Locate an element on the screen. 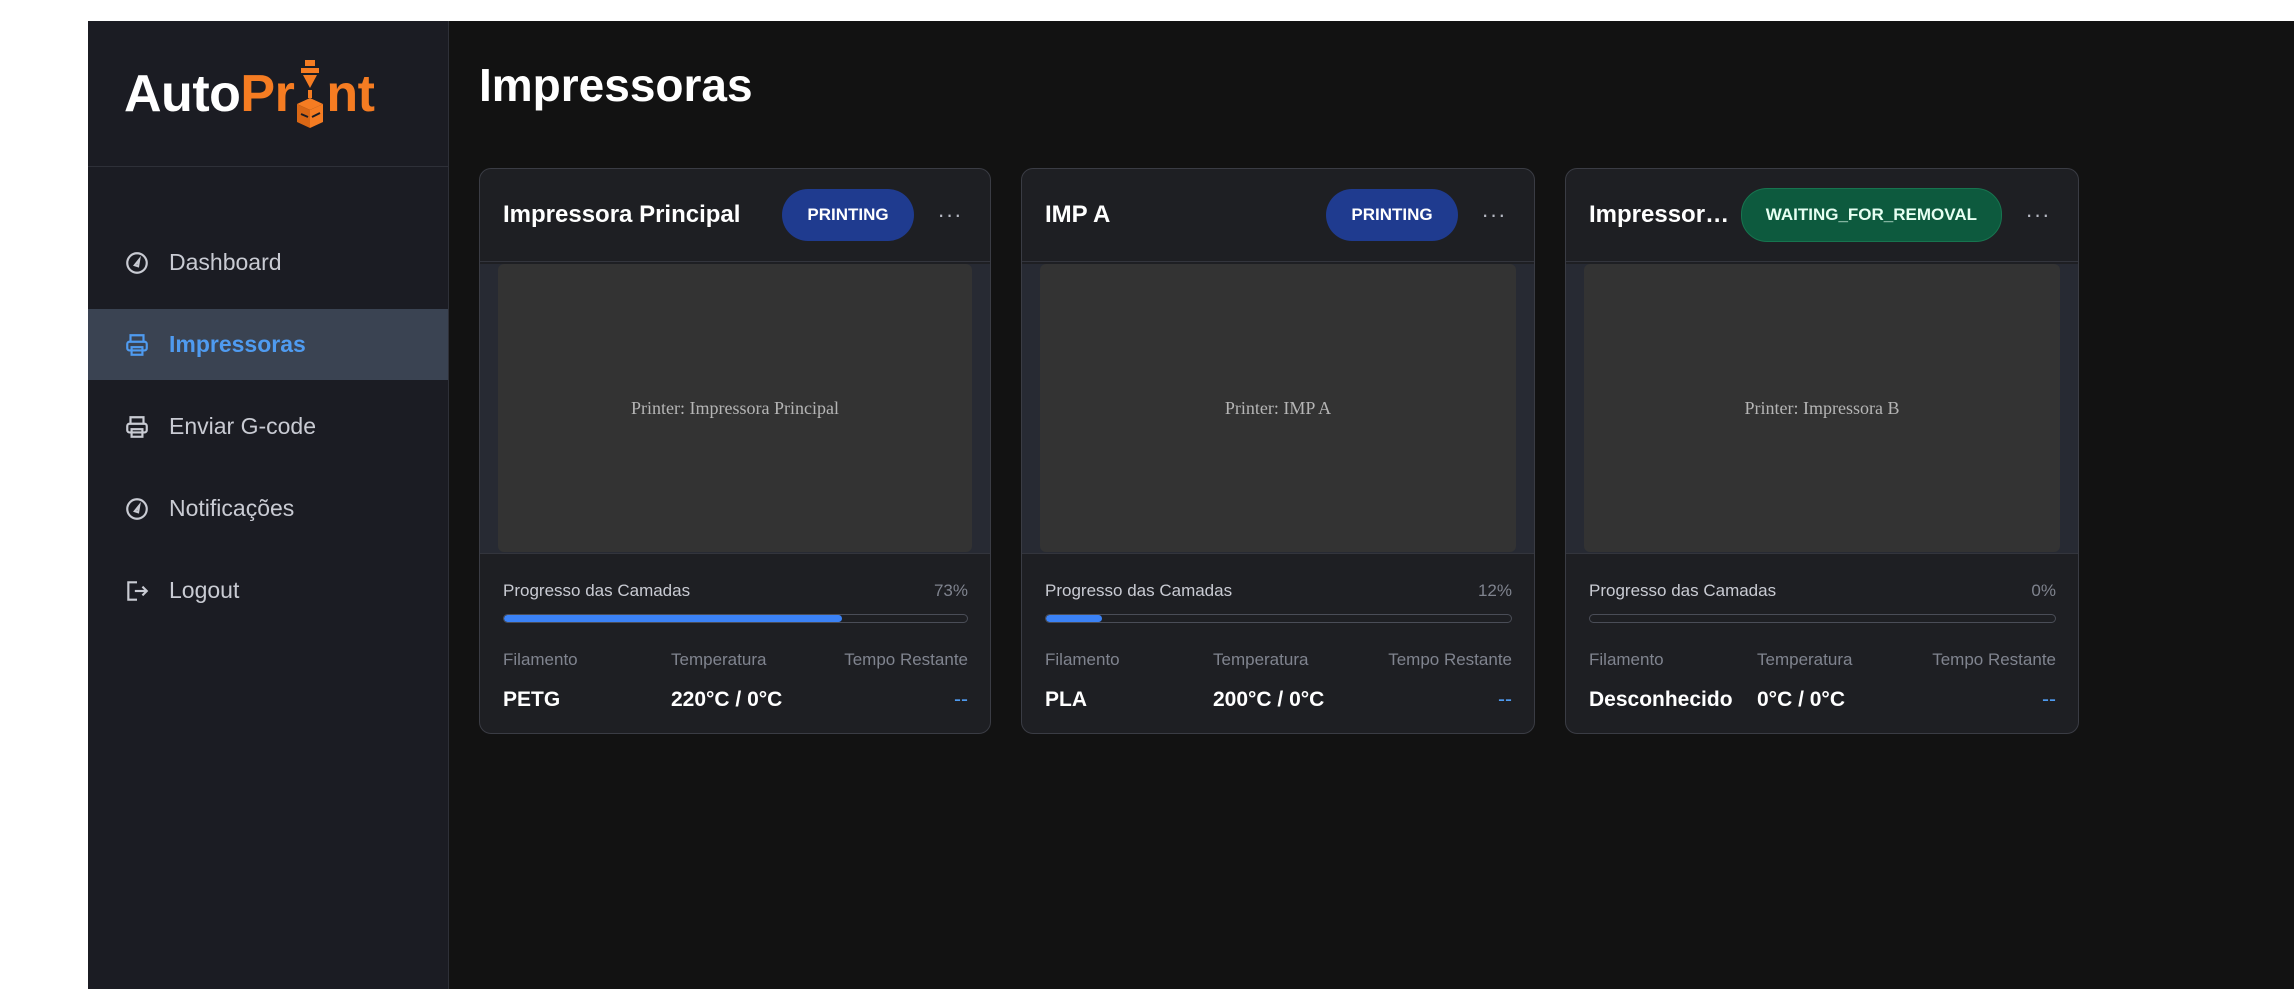 Image resolution: width=2294 pixels, height=994 pixels. card-header: IMP A PRINTING ··· is located at coordinates (1278, 215).